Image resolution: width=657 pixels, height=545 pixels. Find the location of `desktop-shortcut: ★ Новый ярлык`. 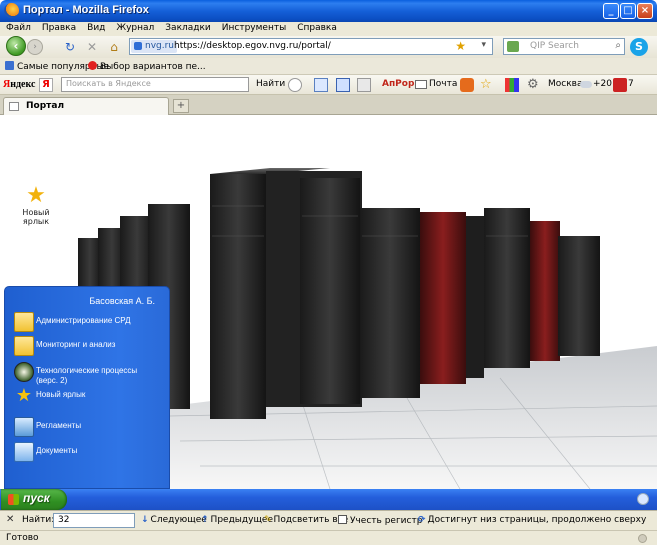

desktop-shortcut: ★ Новый ярлык is located at coordinates (36, 205).